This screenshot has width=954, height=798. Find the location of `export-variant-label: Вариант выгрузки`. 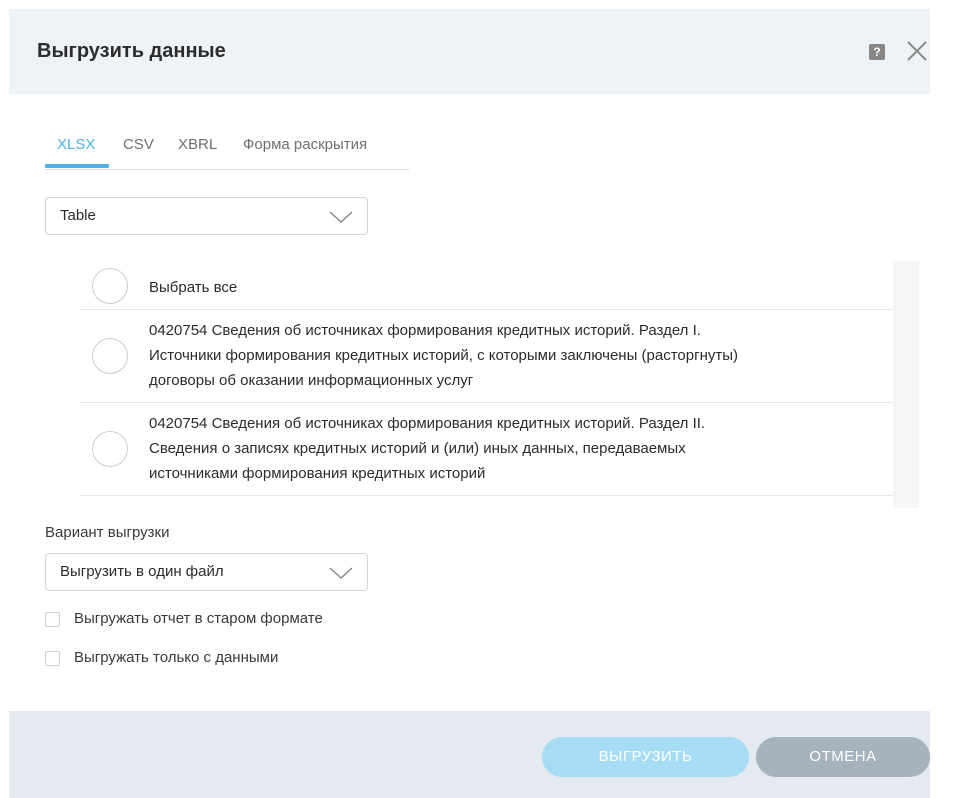

export-variant-label: Вариант выгрузки is located at coordinates (107, 532).